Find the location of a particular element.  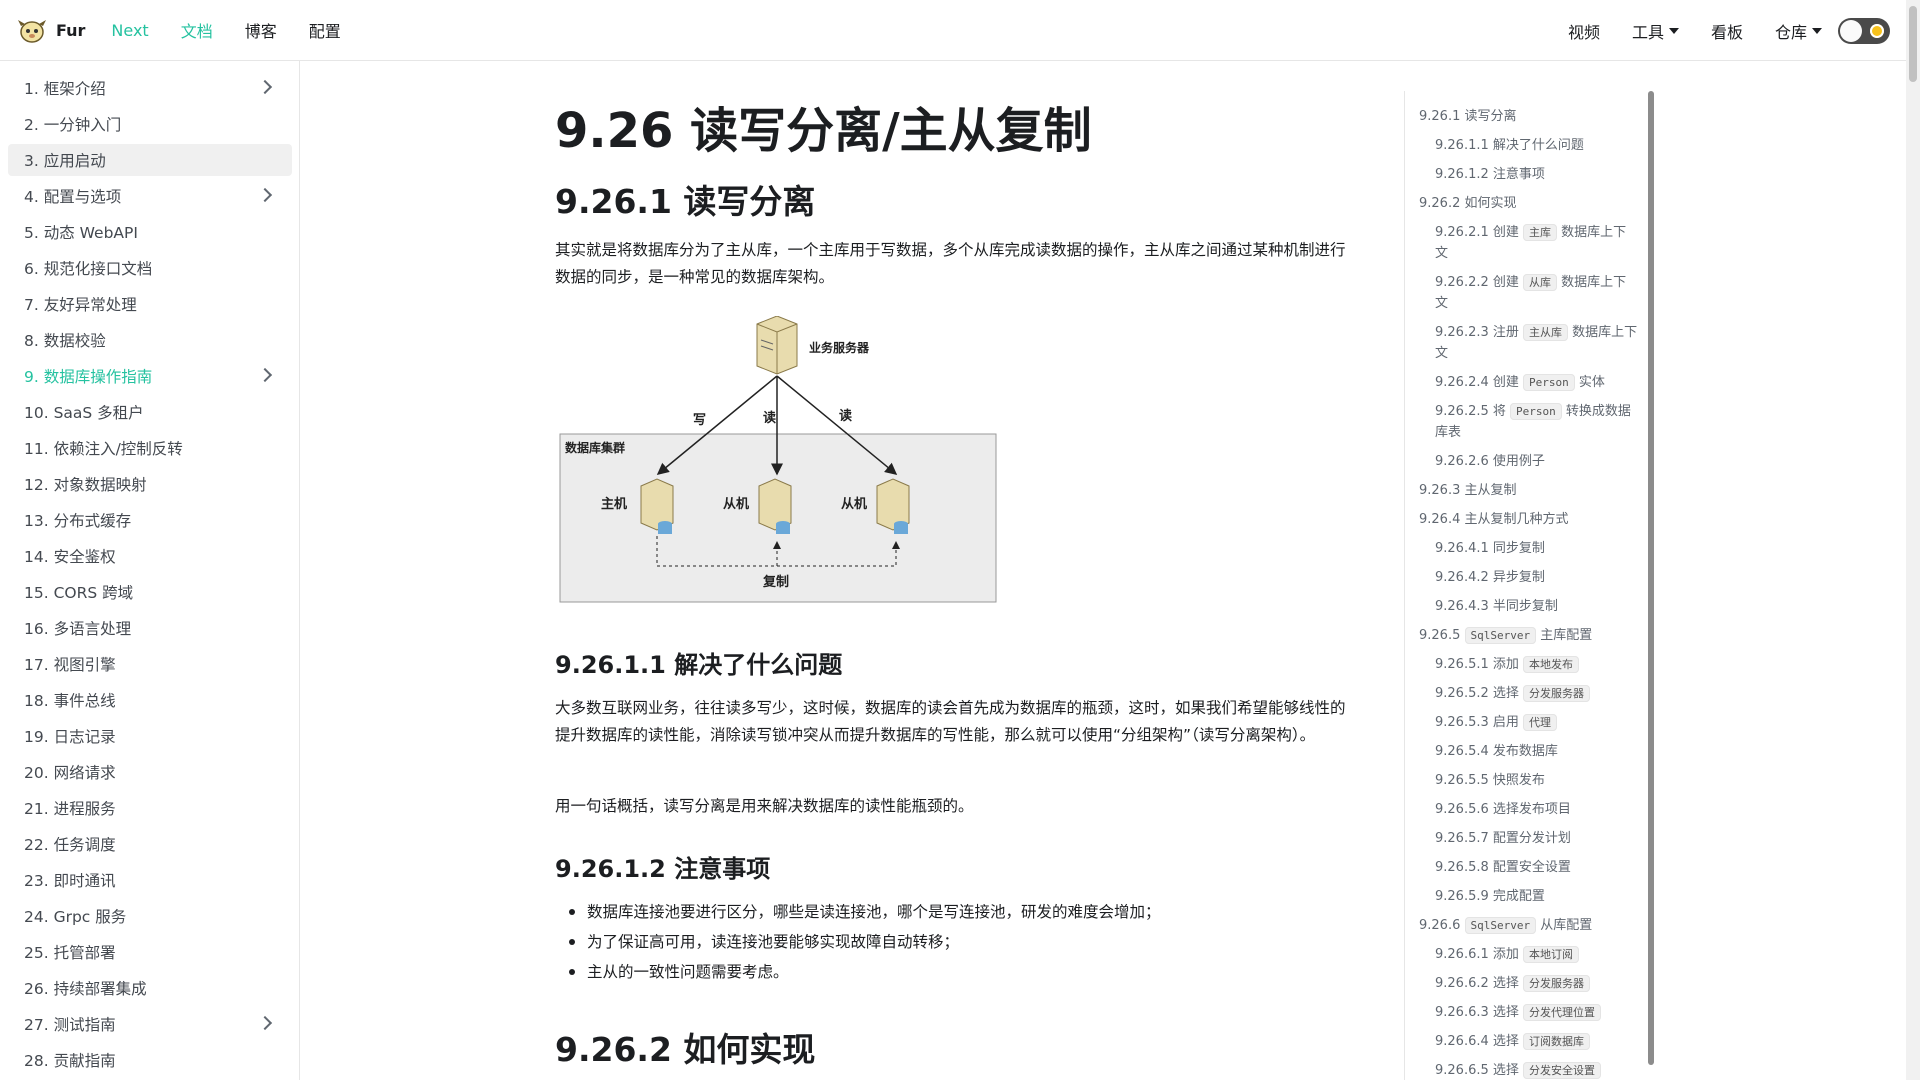

toc-link: 9.26.6 SqlServer 从库配置 is located at coordinates (1505, 925).